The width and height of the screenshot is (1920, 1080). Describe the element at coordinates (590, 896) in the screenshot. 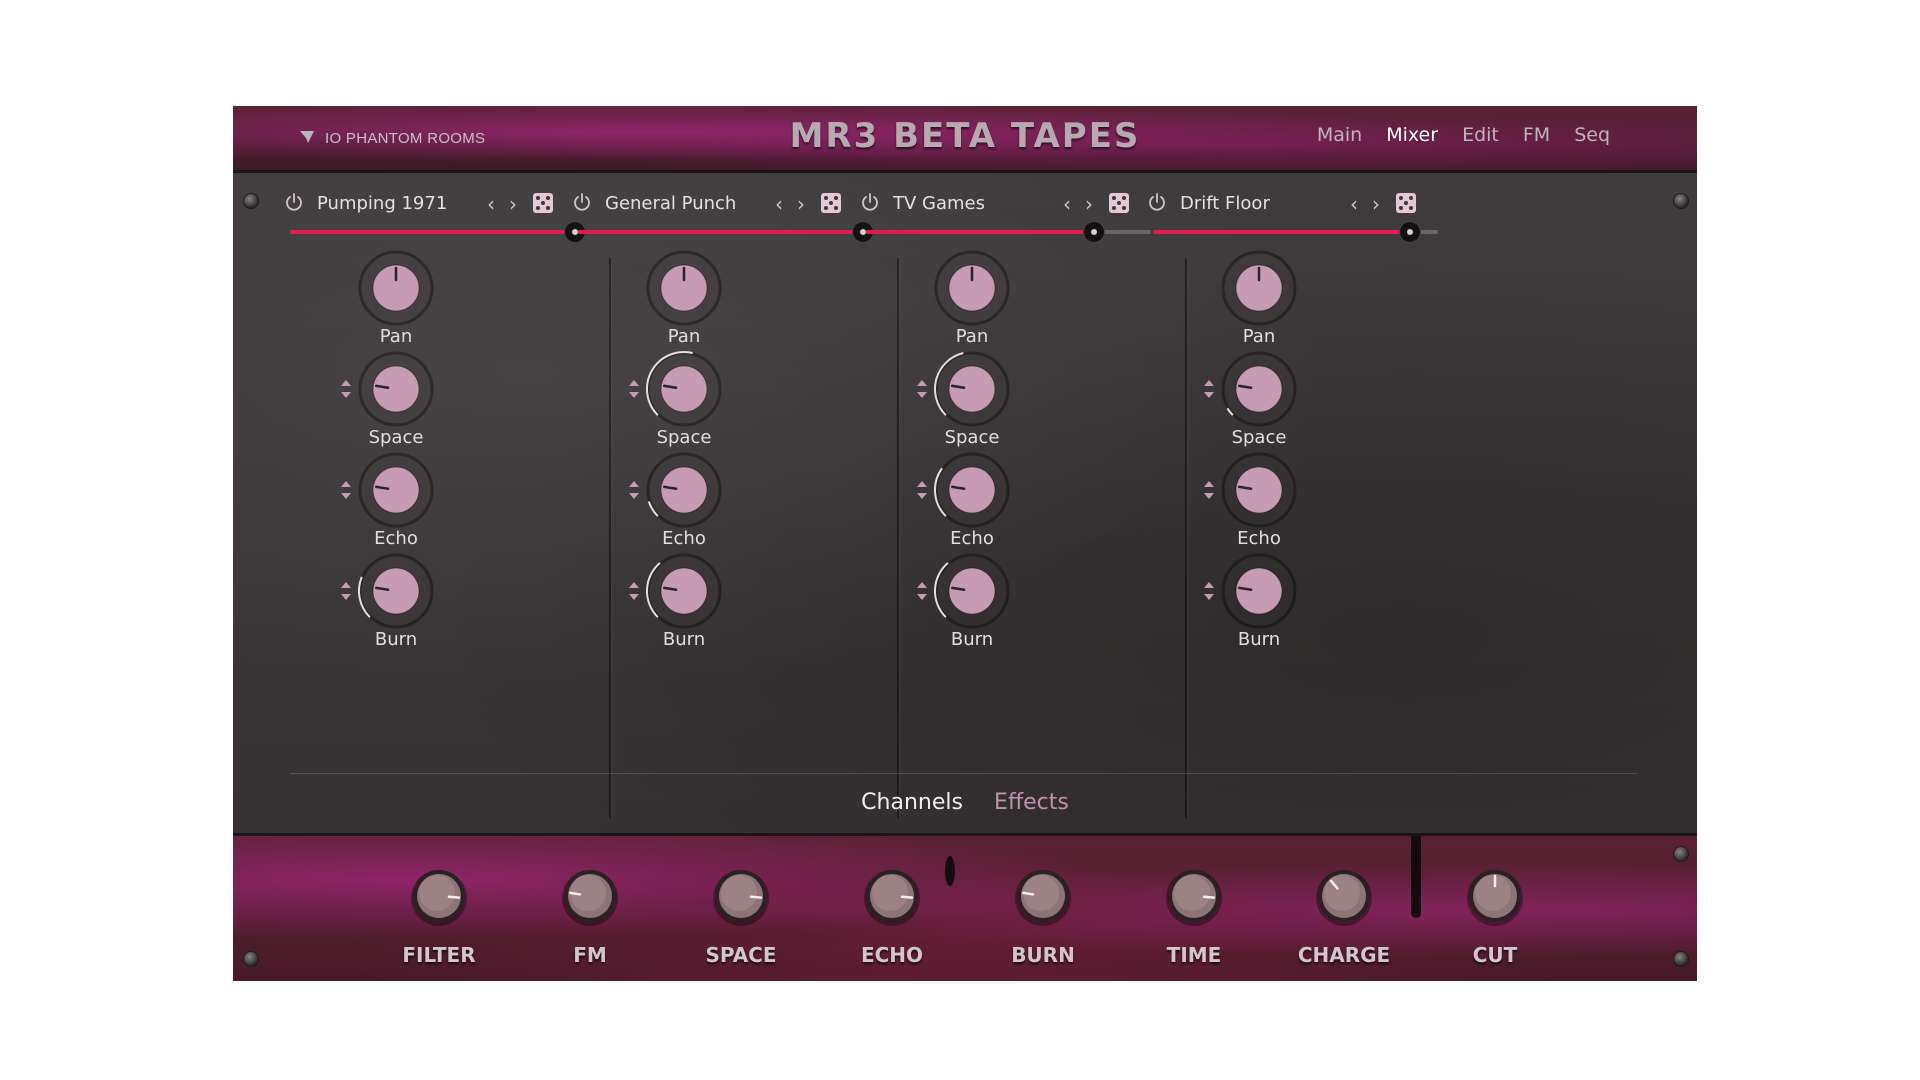

I see `fx-fm-knob` at that location.